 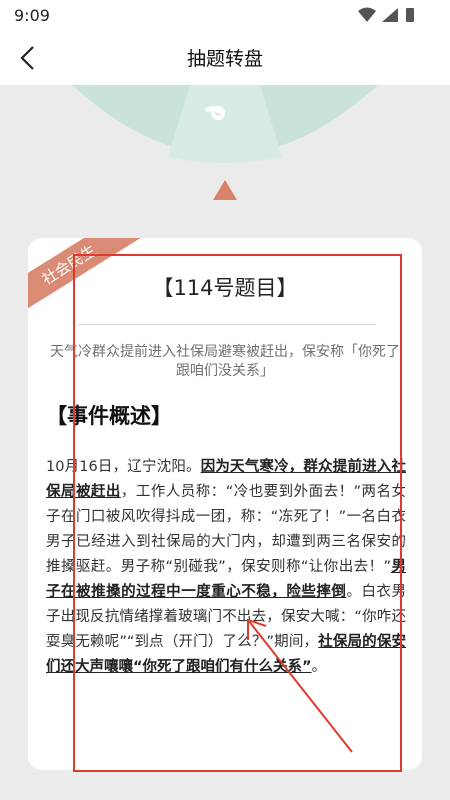 What do you see at coordinates (410, 15) in the screenshot?
I see `battery-icon` at bounding box center [410, 15].